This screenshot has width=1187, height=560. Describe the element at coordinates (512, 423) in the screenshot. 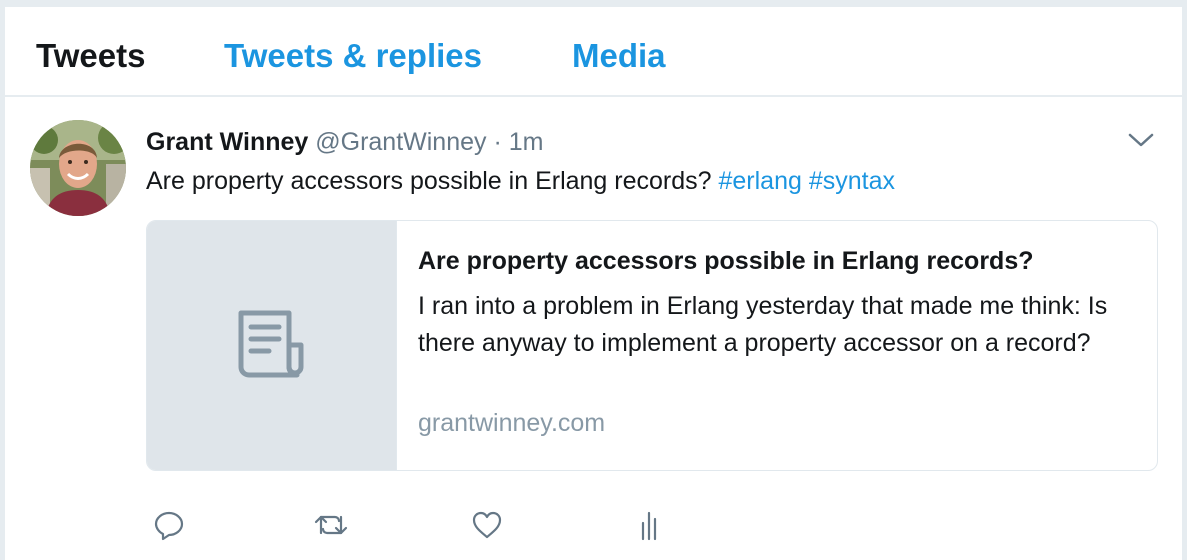

I see `card-domain: grantwinney.com` at that location.